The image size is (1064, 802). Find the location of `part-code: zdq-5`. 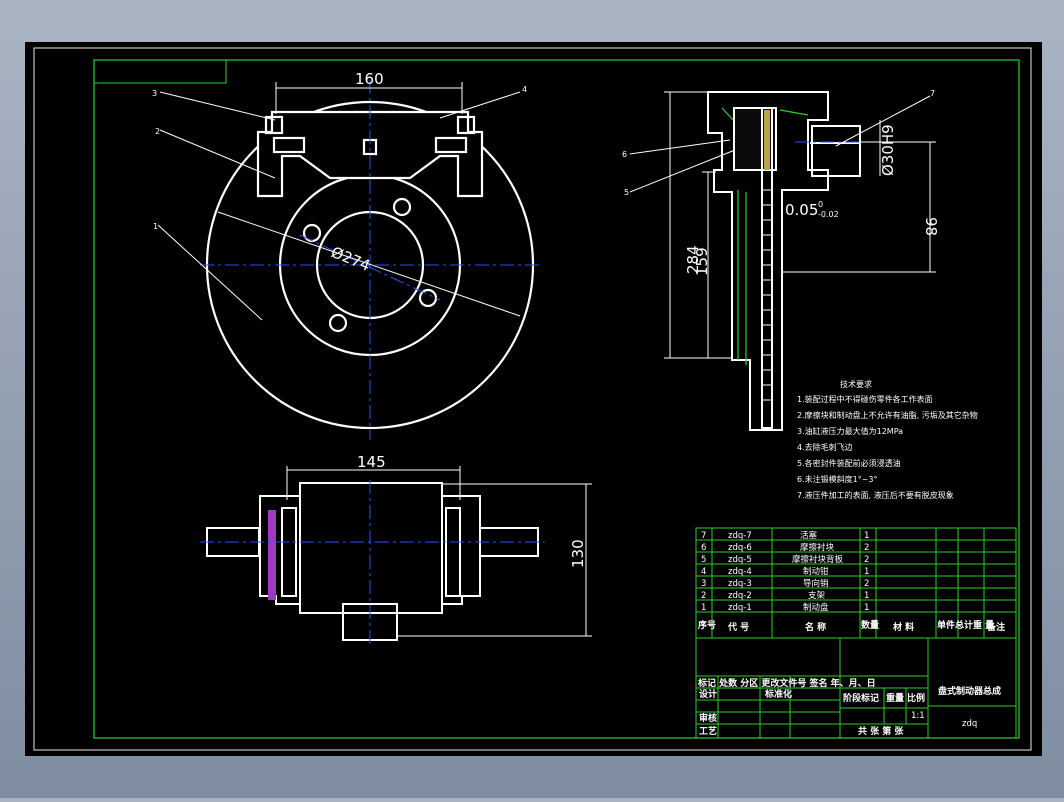

part-code: zdq-5 is located at coordinates (740, 560).